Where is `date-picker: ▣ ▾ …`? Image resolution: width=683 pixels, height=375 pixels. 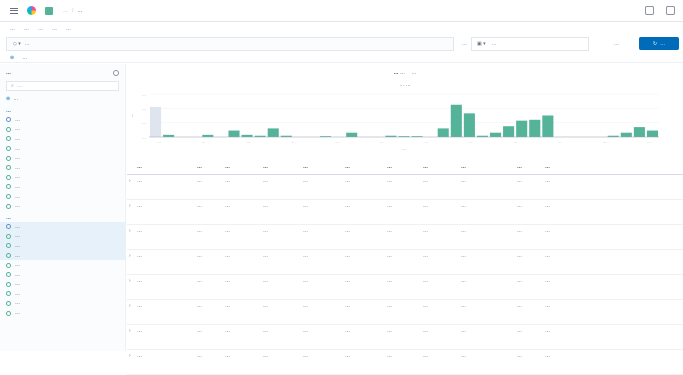 date-picker: ▣ ▾ … is located at coordinates (530, 44).